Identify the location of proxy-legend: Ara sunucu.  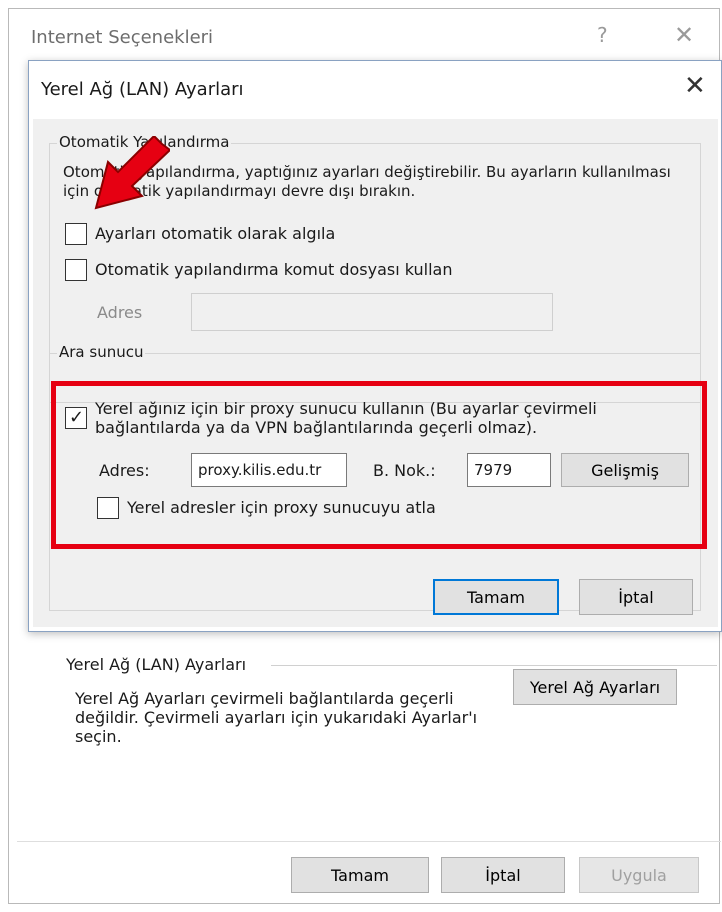
(101, 352).